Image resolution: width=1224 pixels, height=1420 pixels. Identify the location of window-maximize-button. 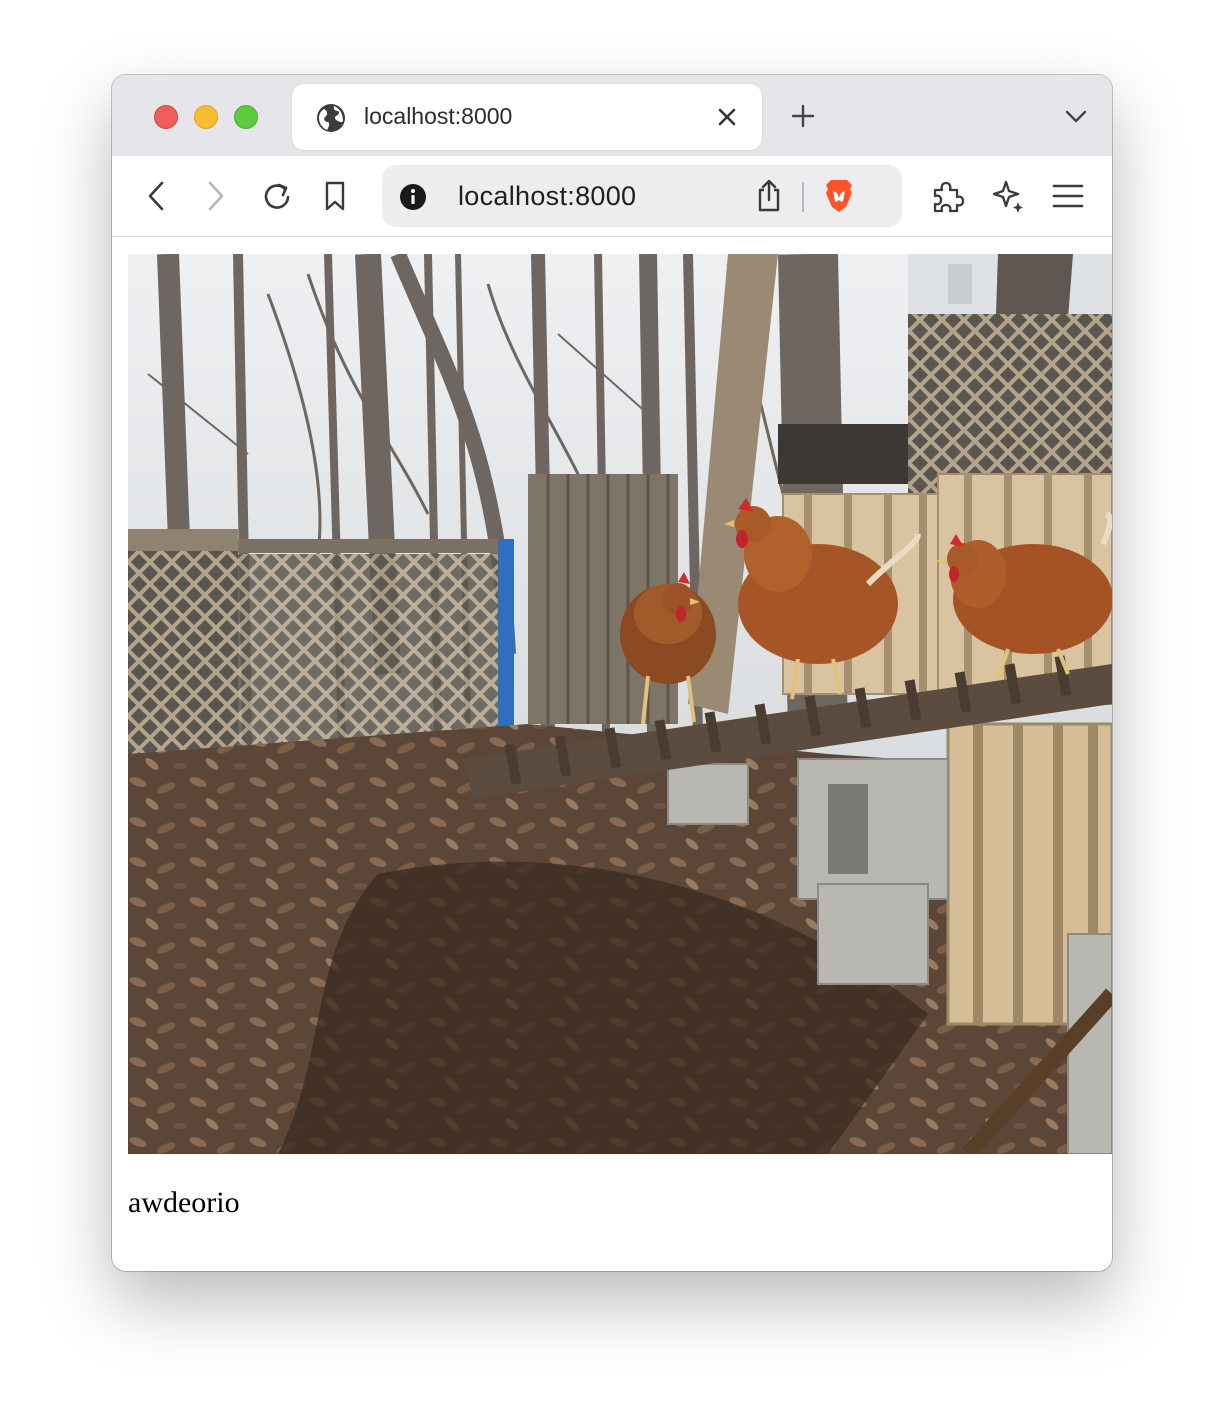
(246, 117).